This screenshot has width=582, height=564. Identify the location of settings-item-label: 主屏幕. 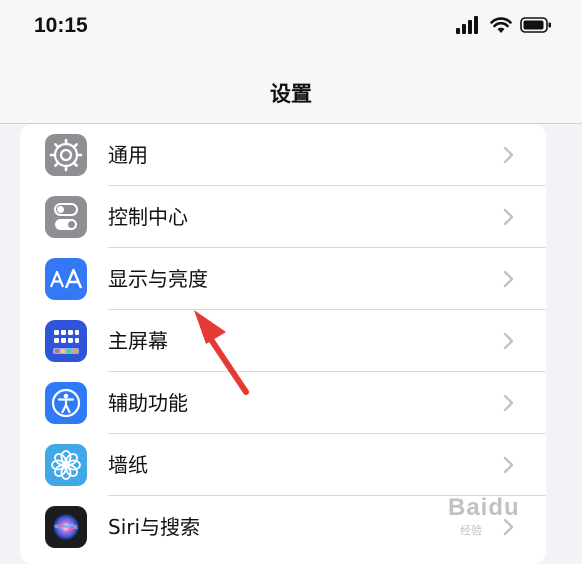
(138, 341).